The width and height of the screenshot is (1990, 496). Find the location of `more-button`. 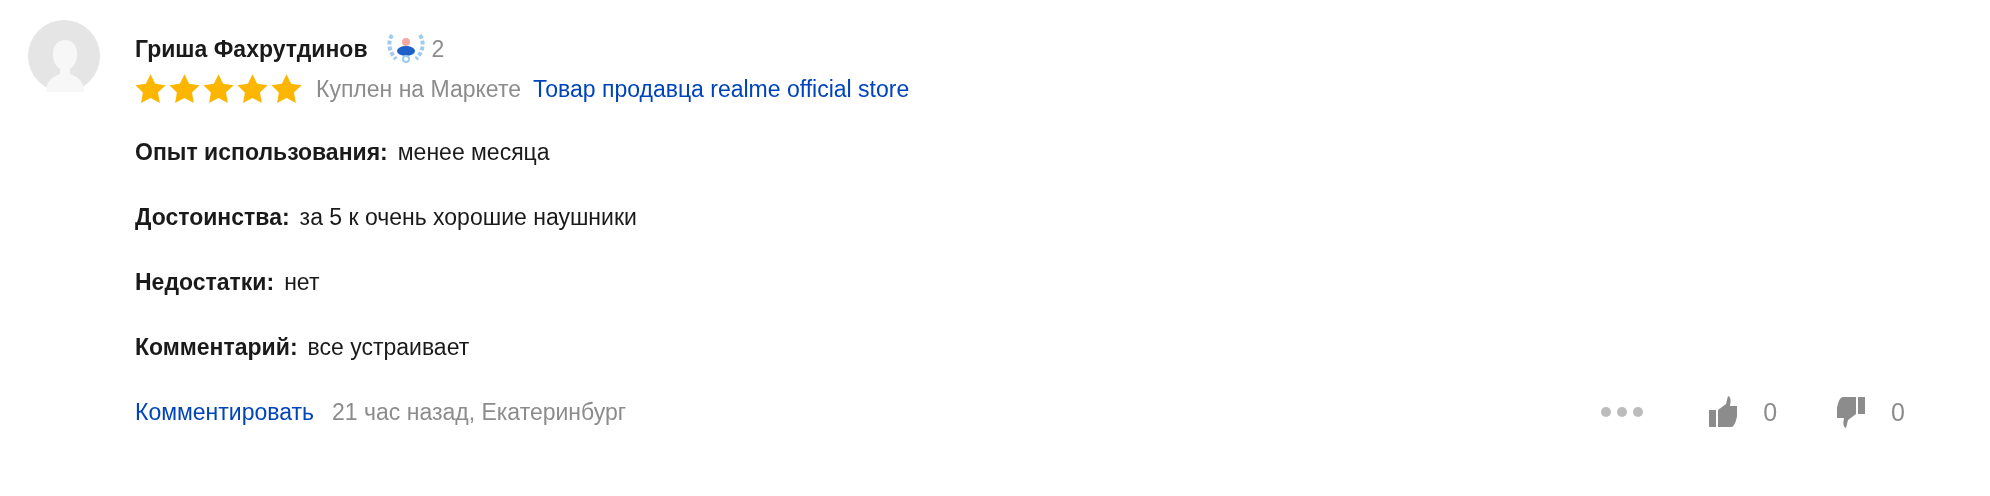

more-button is located at coordinates (1622, 412).